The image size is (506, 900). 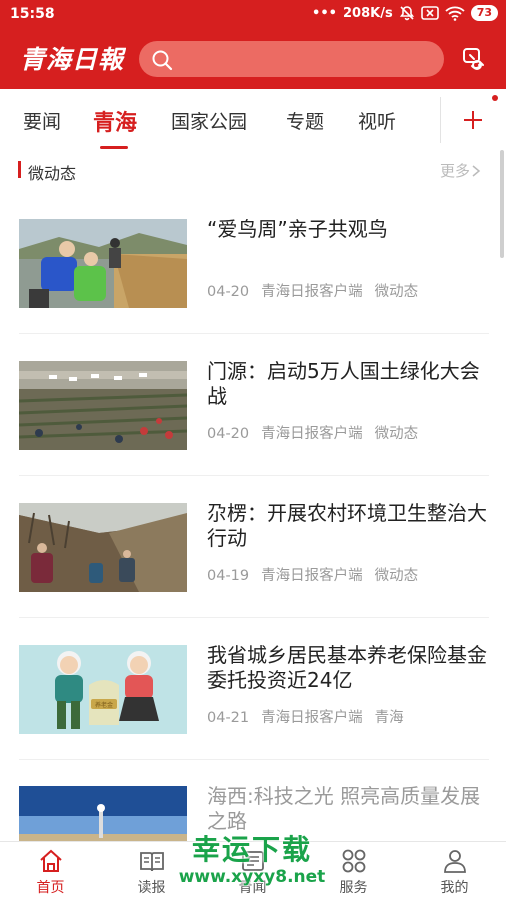 What do you see at coordinates (104, 705) in the screenshot?
I see `svg-text: 养老金` at bounding box center [104, 705].